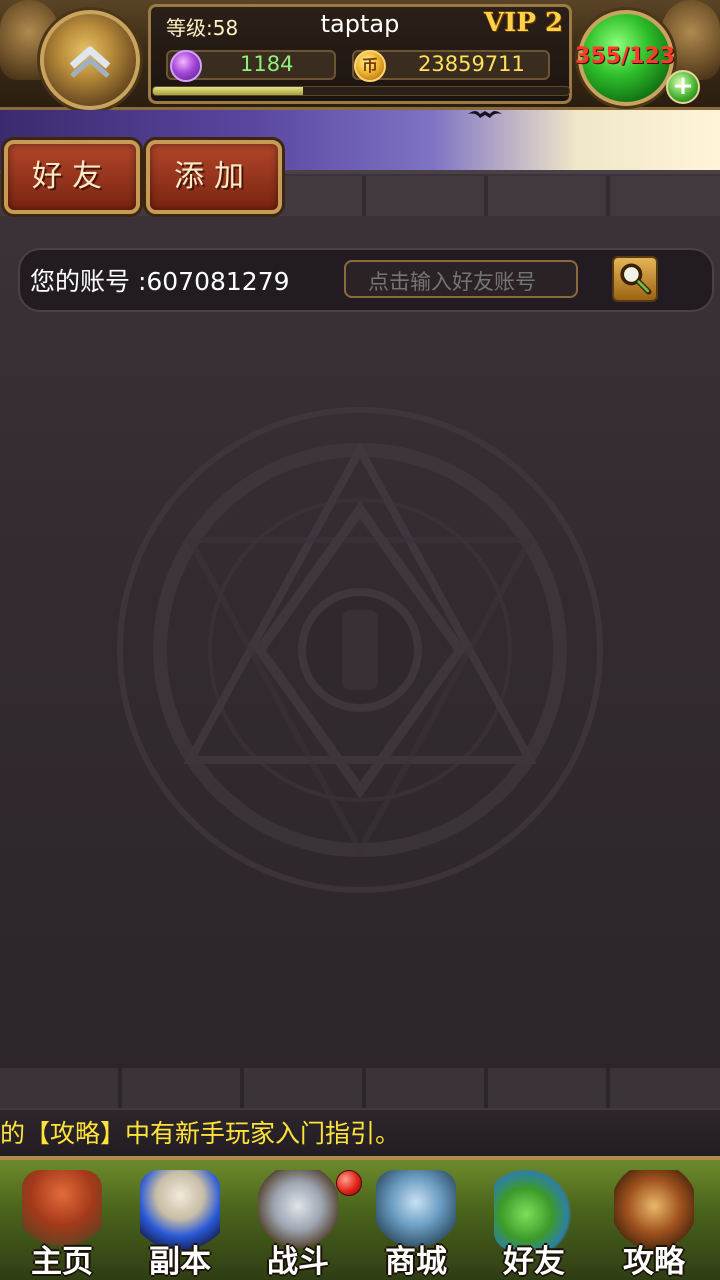  What do you see at coordinates (361, 91) in the screenshot?
I see `experience-bar` at bounding box center [361, 91].